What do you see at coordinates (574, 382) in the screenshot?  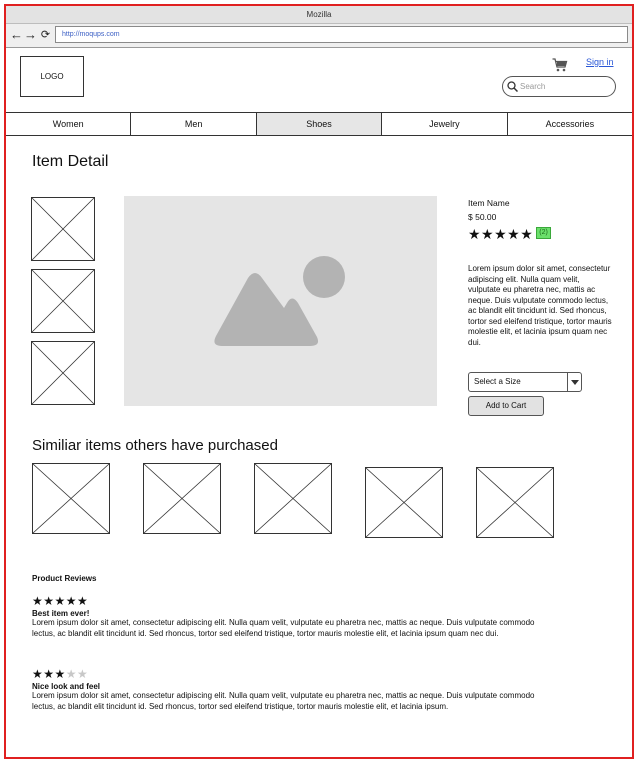 I see `chevron-down-icon` at bounding box center [574, 382].